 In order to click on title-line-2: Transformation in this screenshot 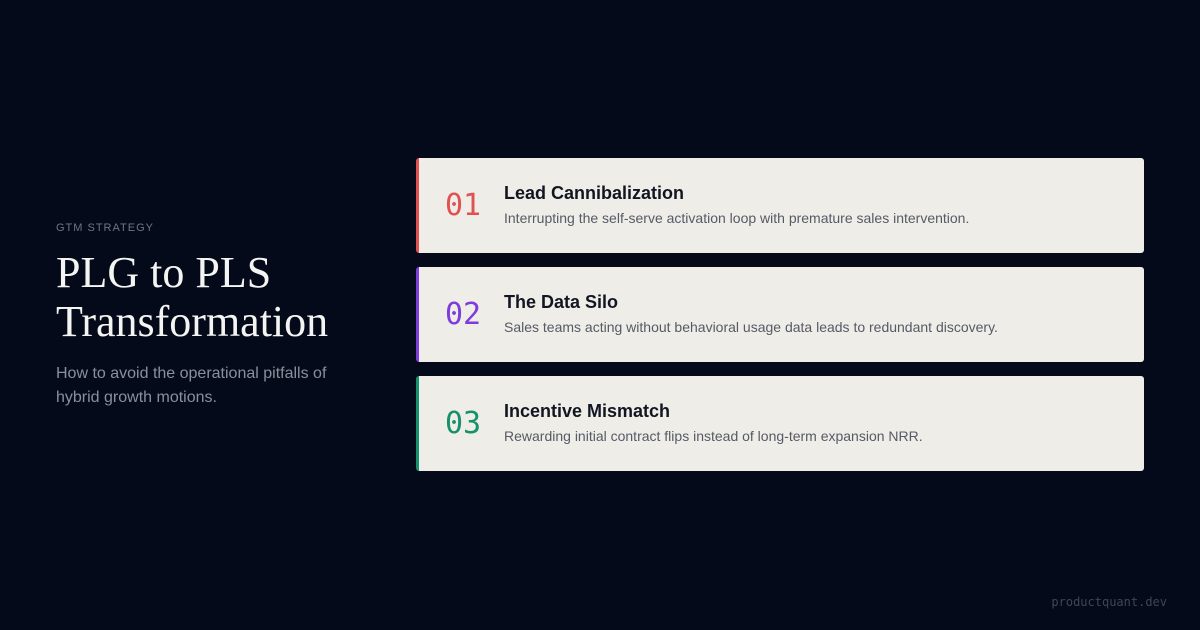, I will do `click(192, 321)`.